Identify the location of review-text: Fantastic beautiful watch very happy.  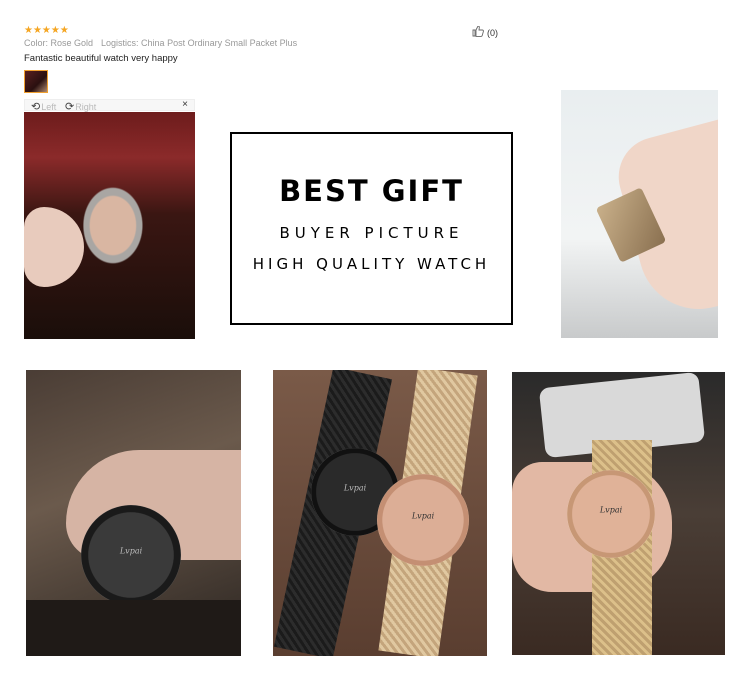
(101, 58).